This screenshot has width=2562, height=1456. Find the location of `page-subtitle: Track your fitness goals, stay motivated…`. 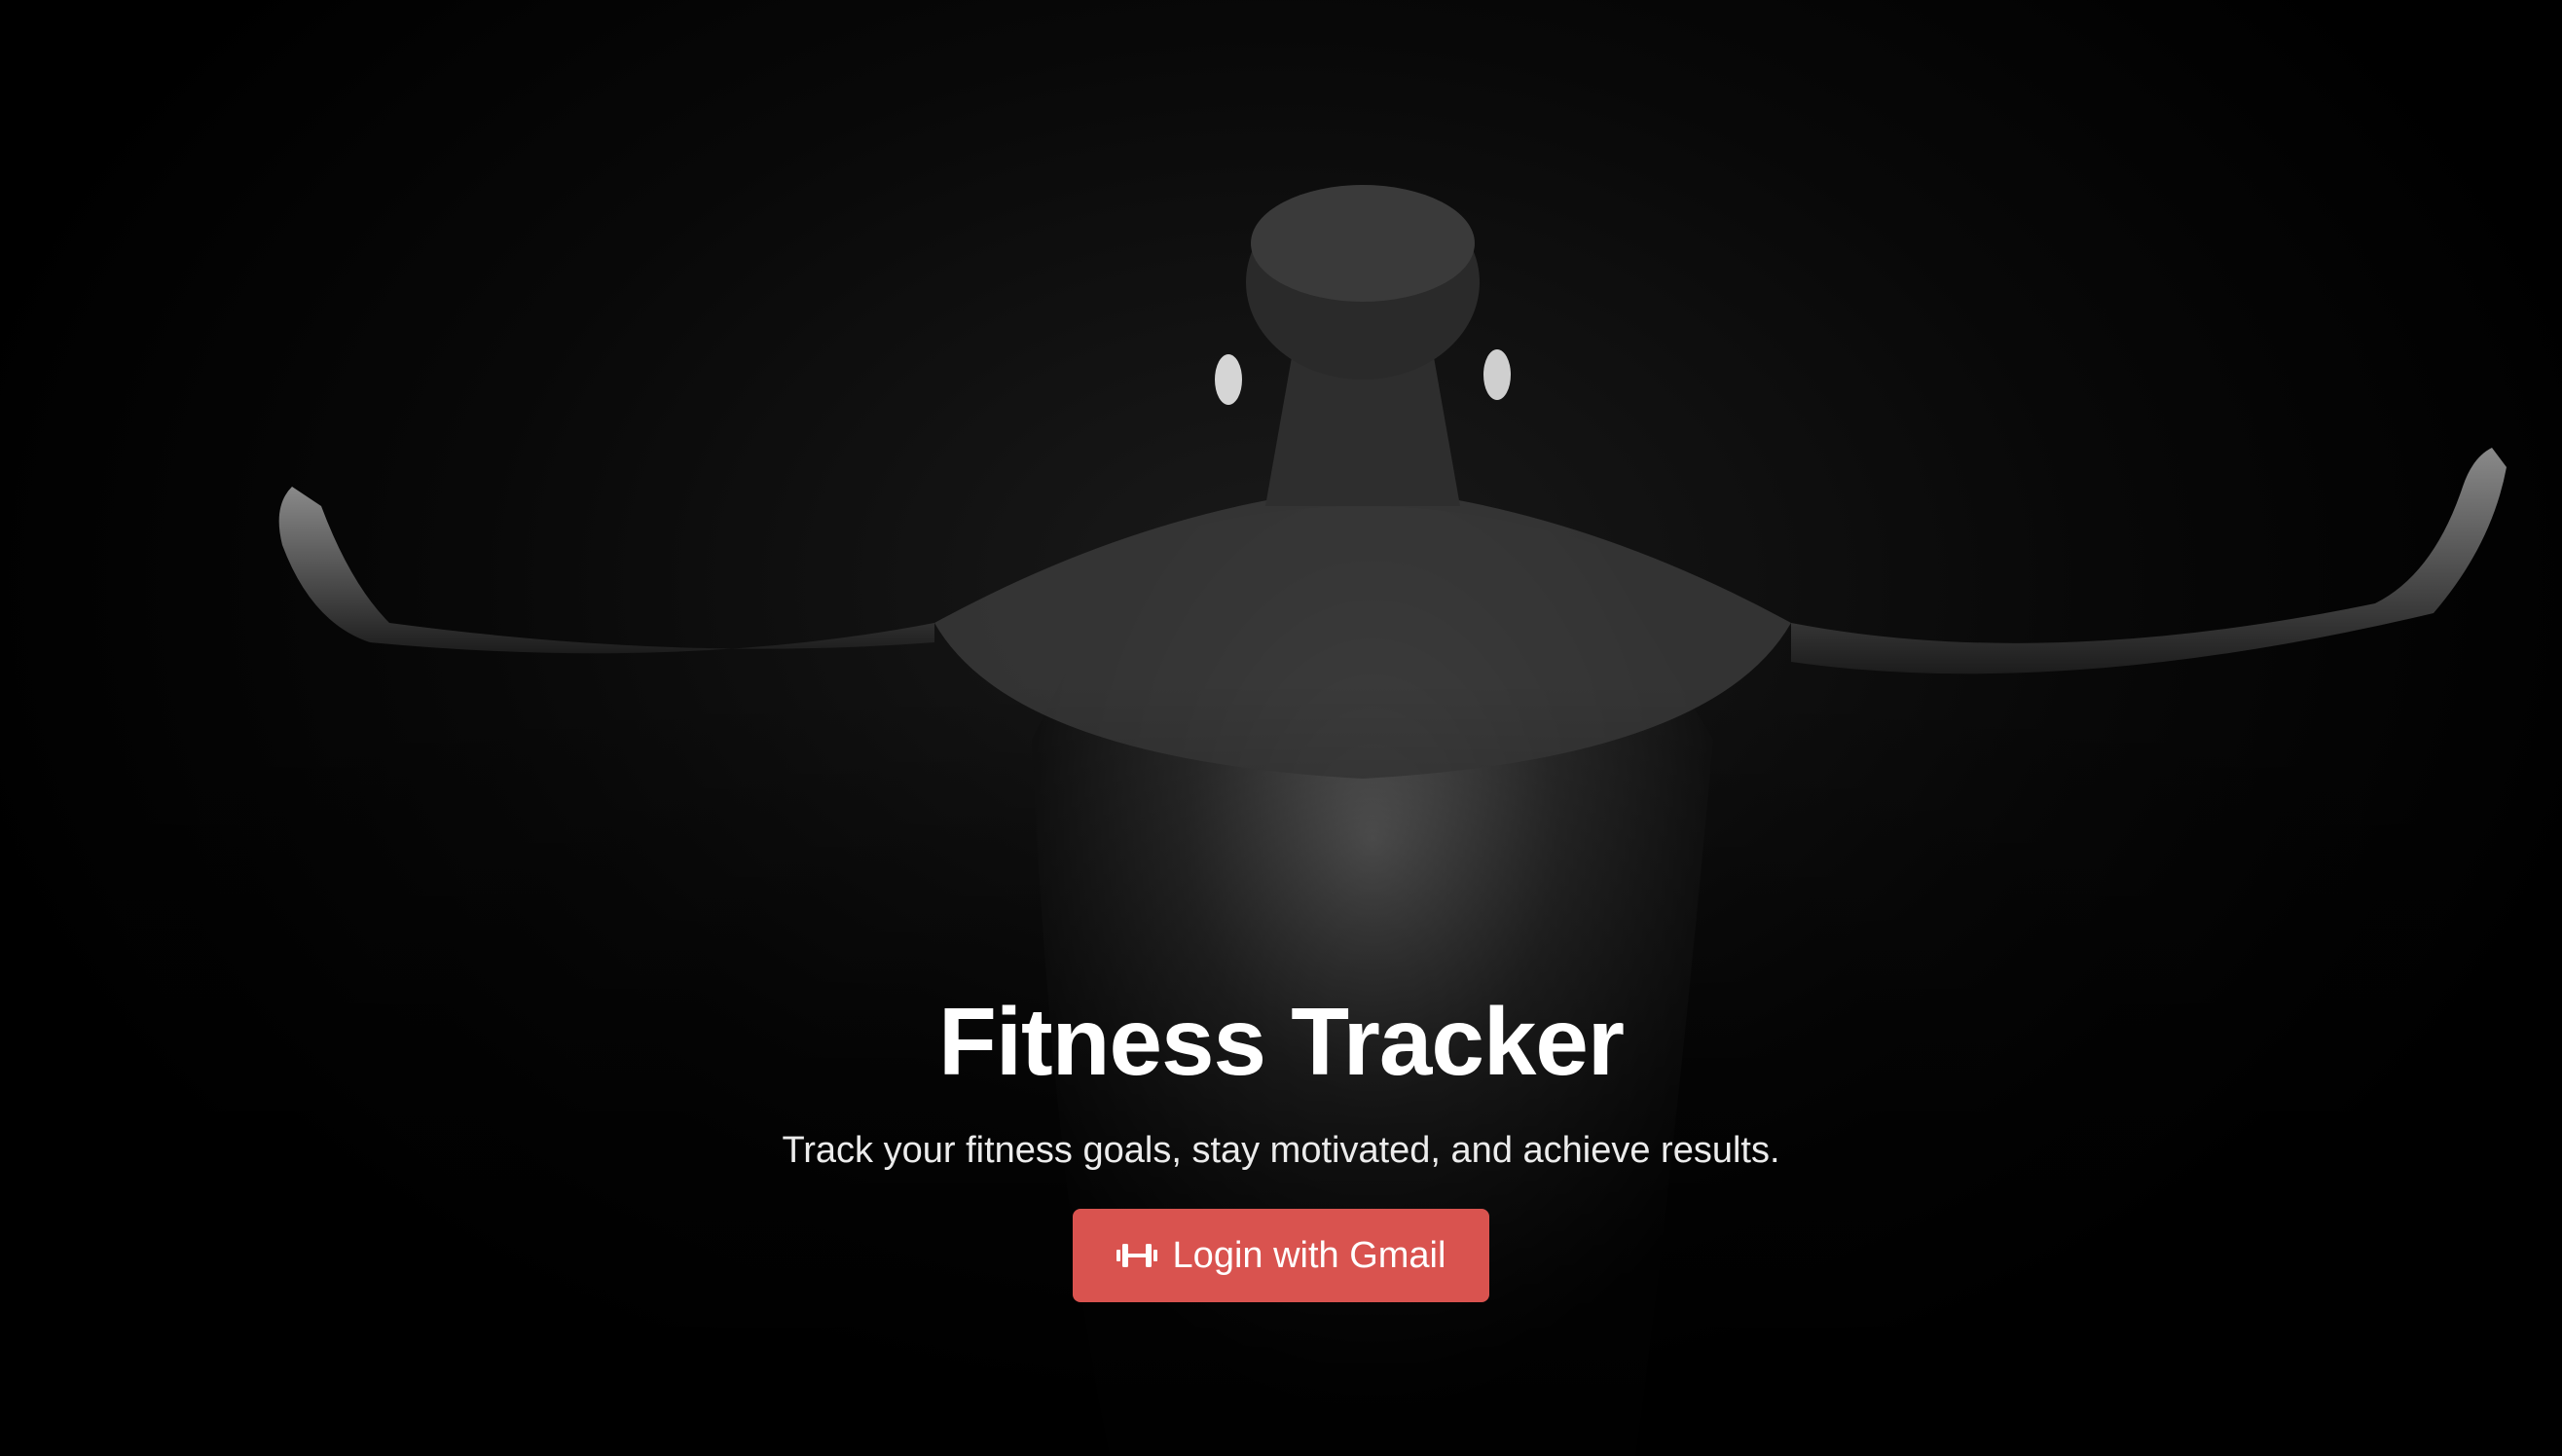

page-subtitle: Track your fitness goals, stay motivated… is located at coordinates (1281, 1150).